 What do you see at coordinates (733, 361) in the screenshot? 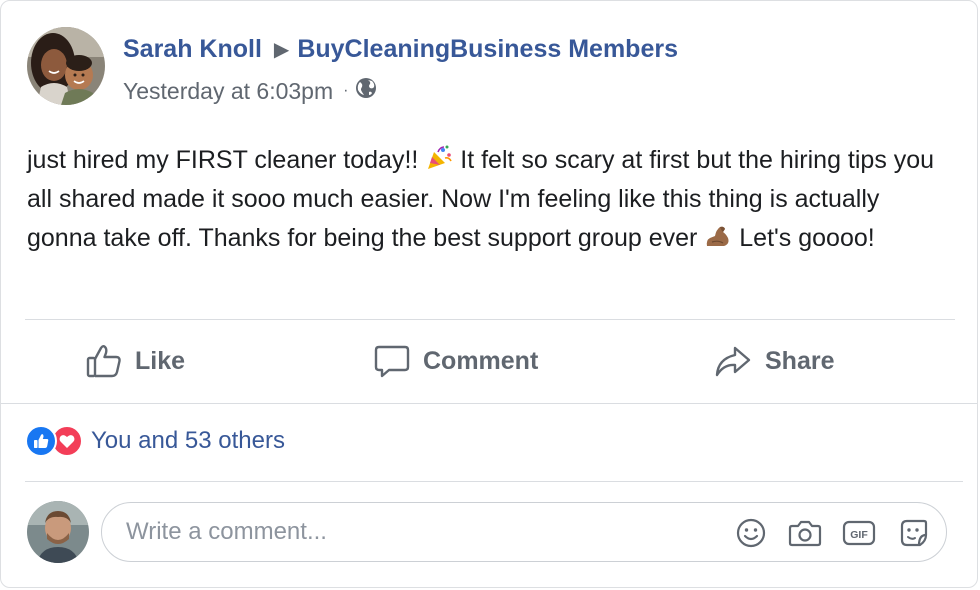
I see `share-arrow-icon` at bounding box center [733, 361].